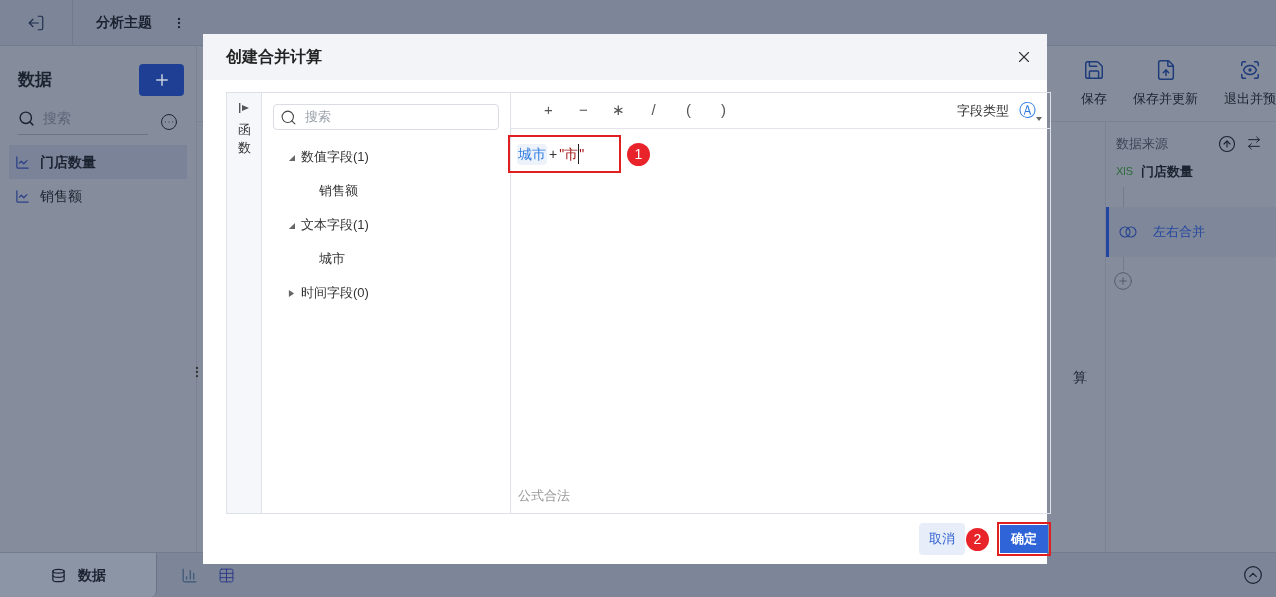 This screenshot has height=597, width=1276. What do you see at coordinates (1039, 119) in the screenshot?
I see `dropdown-caret-icon` at bounding box center [1039, 119].